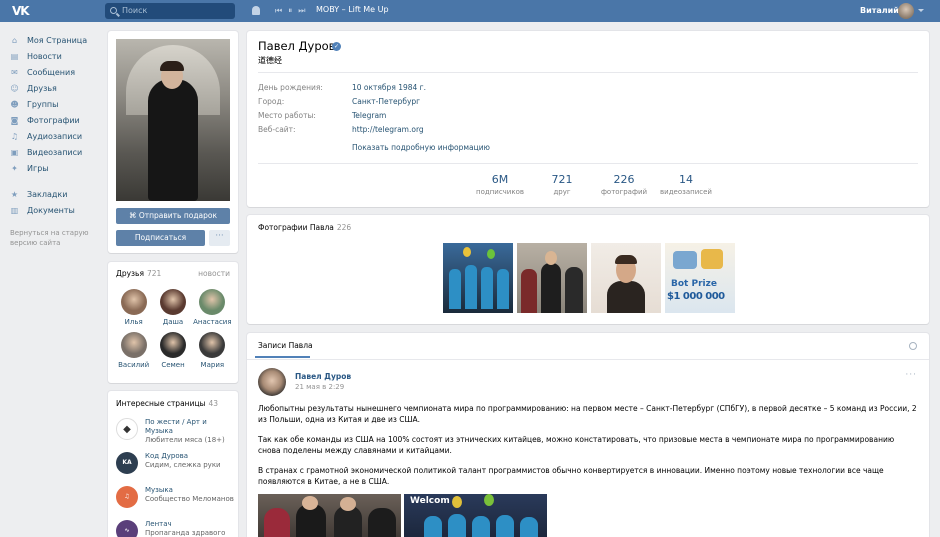 The image size is (940, 537). Describe the element at coordinates (921, 10) in the screenshot. I see `chevron-down-icon` at that location.